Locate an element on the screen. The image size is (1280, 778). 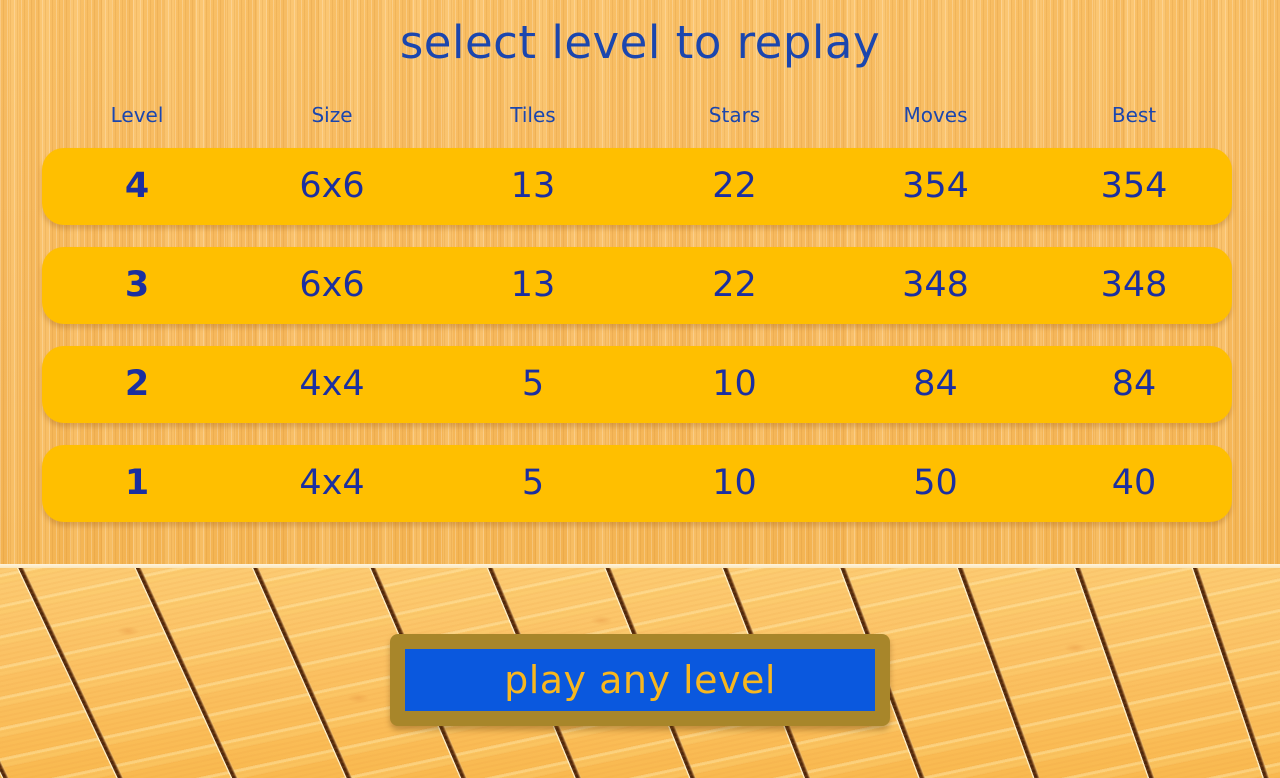
cell-moves: 84 is located at coordinates (935, 384).